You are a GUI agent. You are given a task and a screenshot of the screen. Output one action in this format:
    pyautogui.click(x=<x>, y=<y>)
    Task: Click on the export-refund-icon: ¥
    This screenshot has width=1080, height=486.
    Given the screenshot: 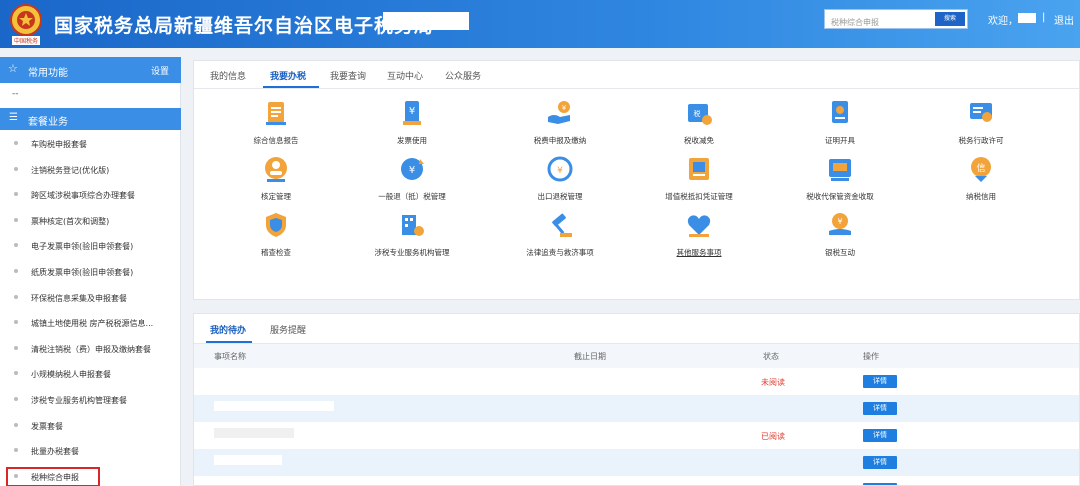 What is the action you would take?
    pyautogui.click(x=560, y=169)
    